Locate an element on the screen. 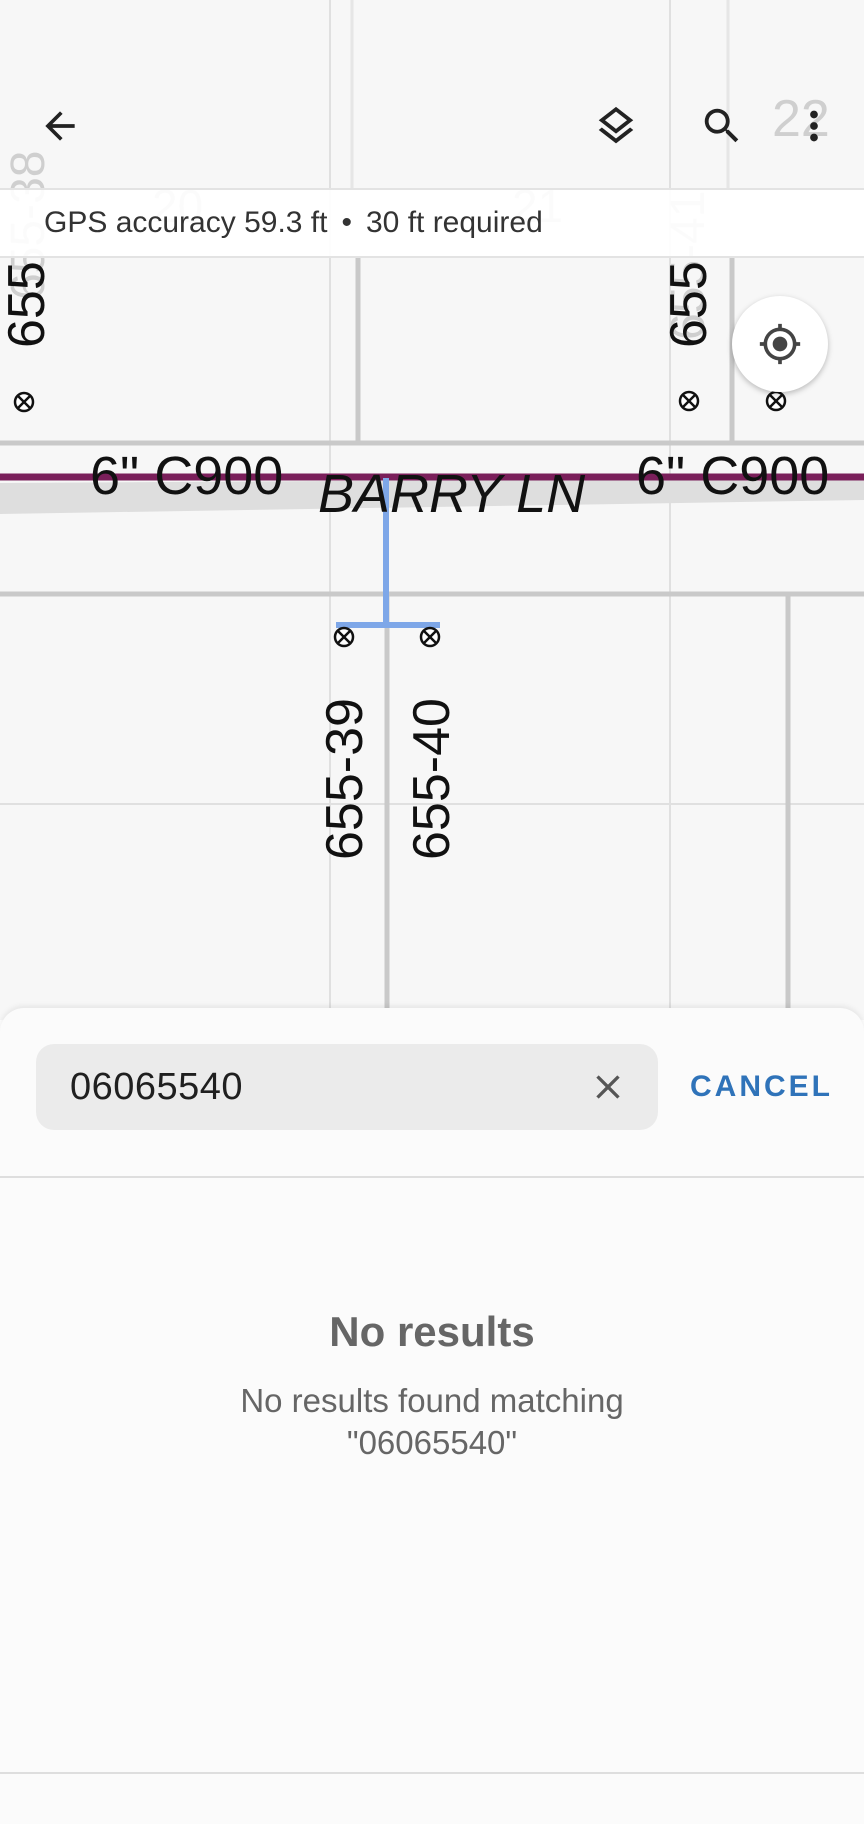  locate-me-button is located at coordinates (780, 344).